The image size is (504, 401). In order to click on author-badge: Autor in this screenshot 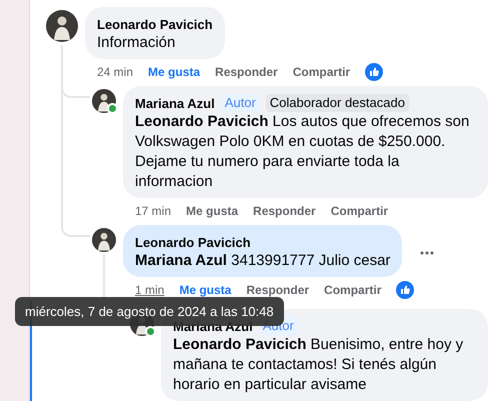, I will do `click(240, 103)`.